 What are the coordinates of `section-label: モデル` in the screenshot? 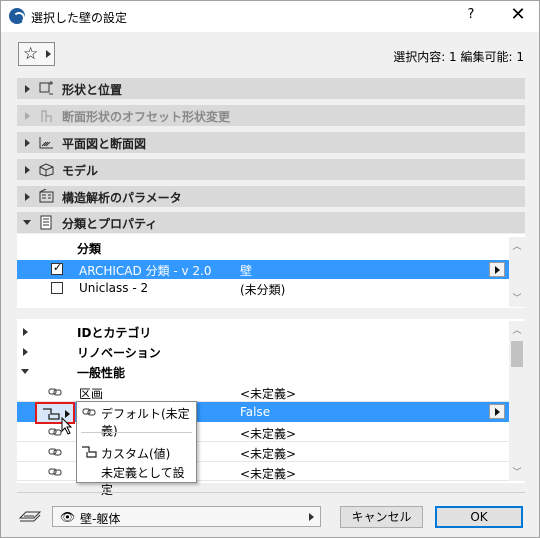 It's located at (80, 171).